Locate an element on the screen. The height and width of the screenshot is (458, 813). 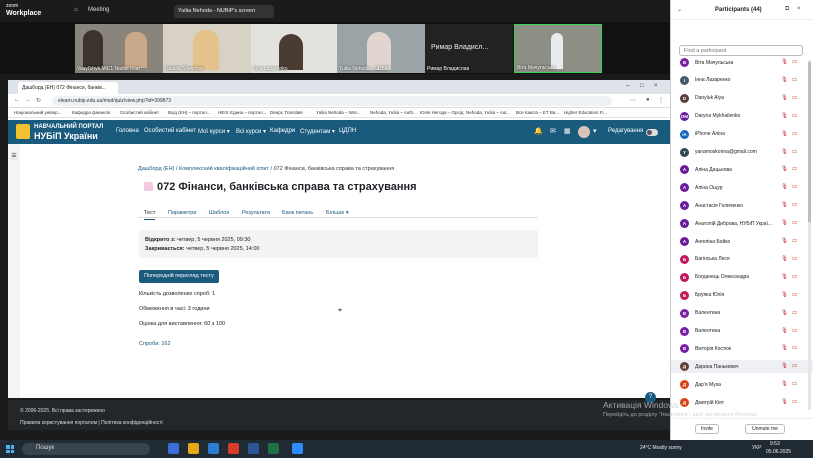
clock-date: 05.06.2025 is located at coordinates (778, 452).